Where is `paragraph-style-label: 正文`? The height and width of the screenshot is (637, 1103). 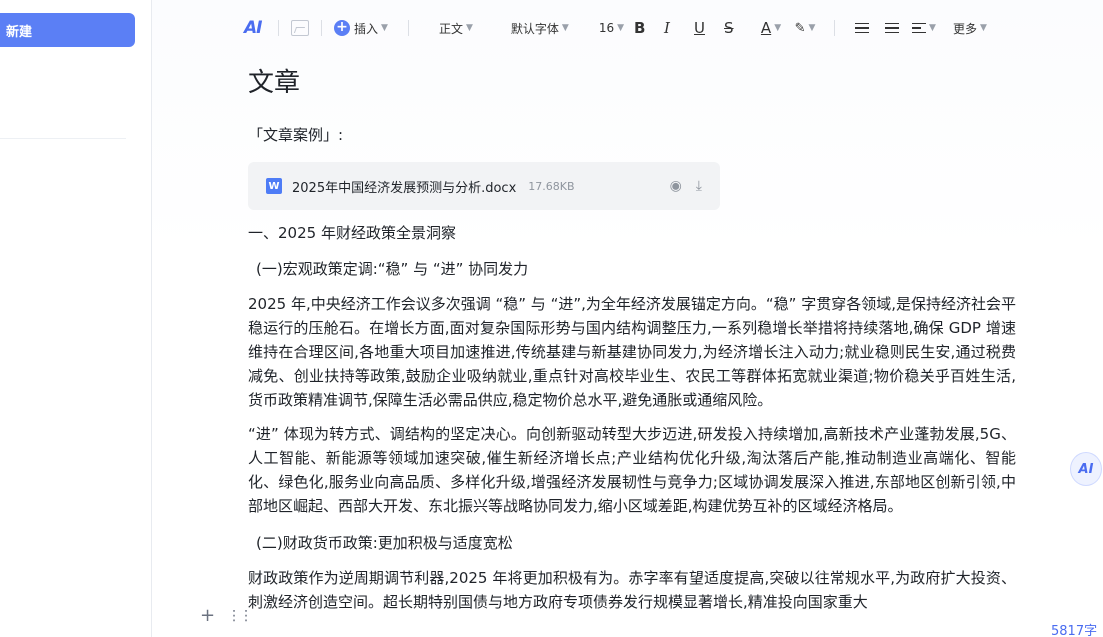
paragraph-style-label: 正文 is located at coordinates (450, 28).